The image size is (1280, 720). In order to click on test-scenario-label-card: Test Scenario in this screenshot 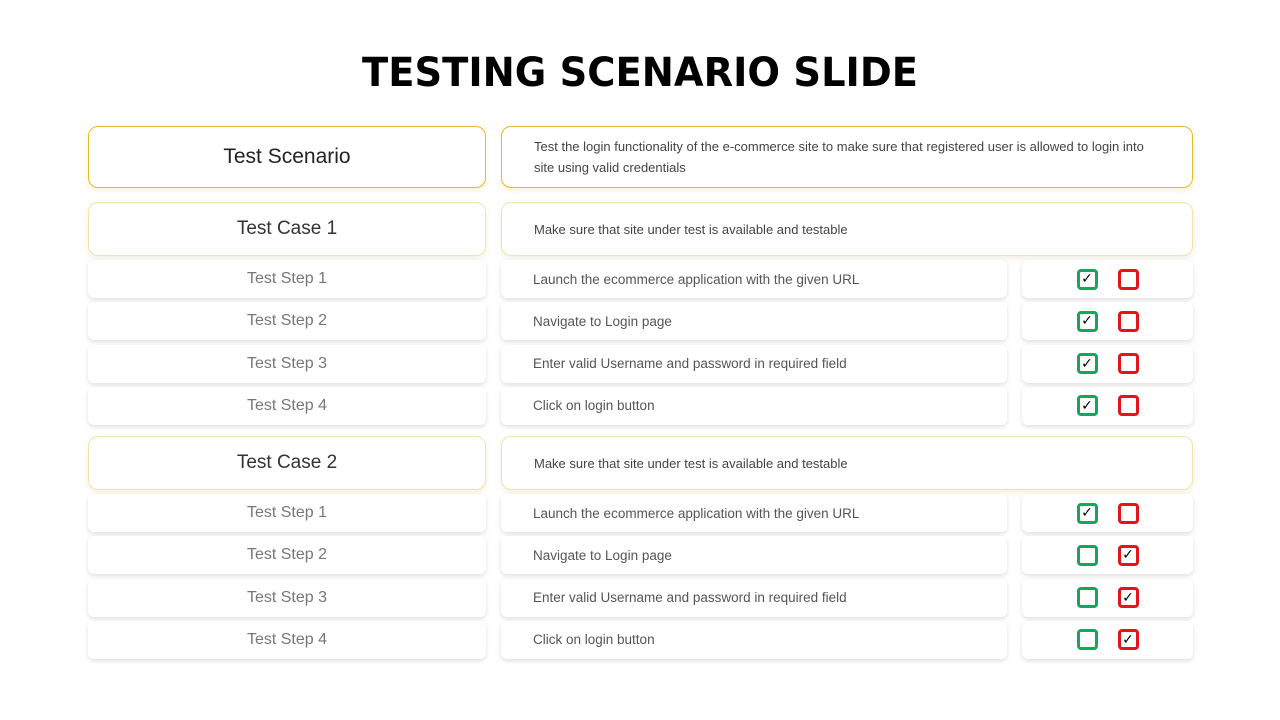, I will do `click(287, 157)`.